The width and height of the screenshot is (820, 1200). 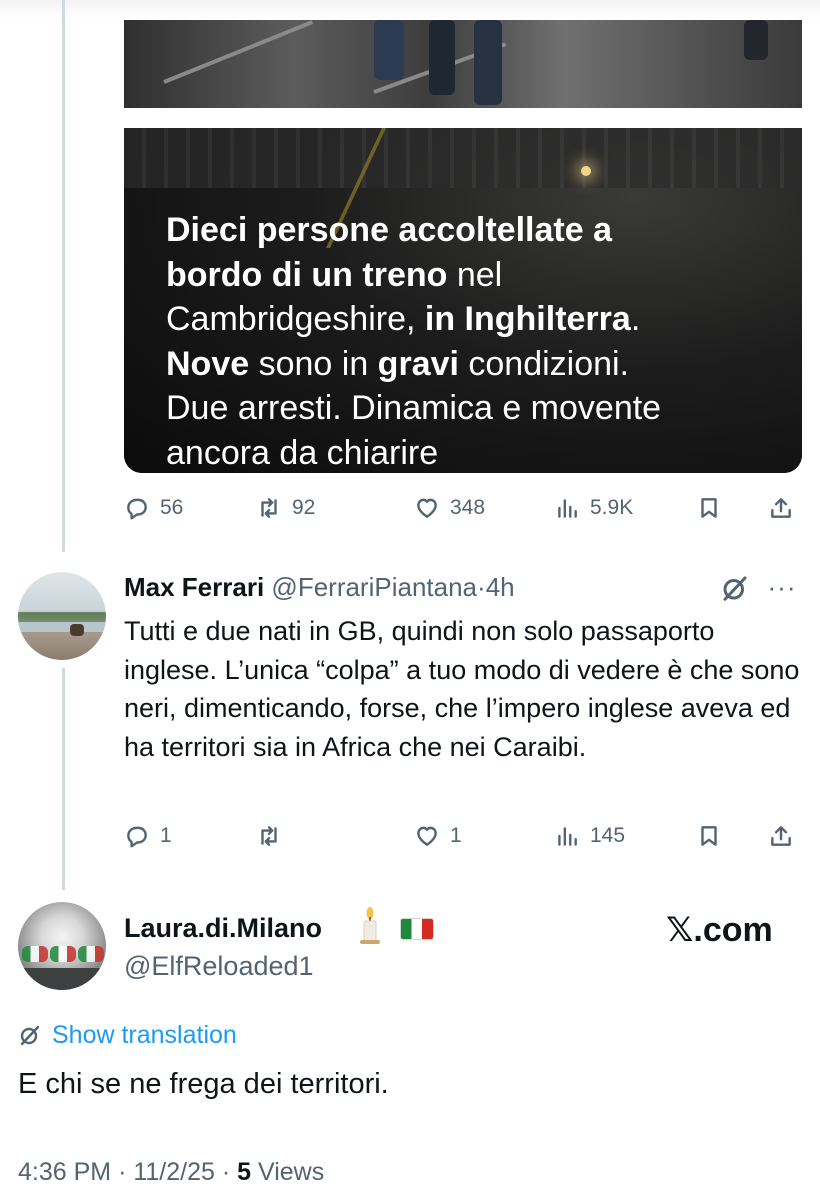 What do you see at coordinates (463, 118) in the screenshot?
I see `media-divider` at bounding box center [463, 118].